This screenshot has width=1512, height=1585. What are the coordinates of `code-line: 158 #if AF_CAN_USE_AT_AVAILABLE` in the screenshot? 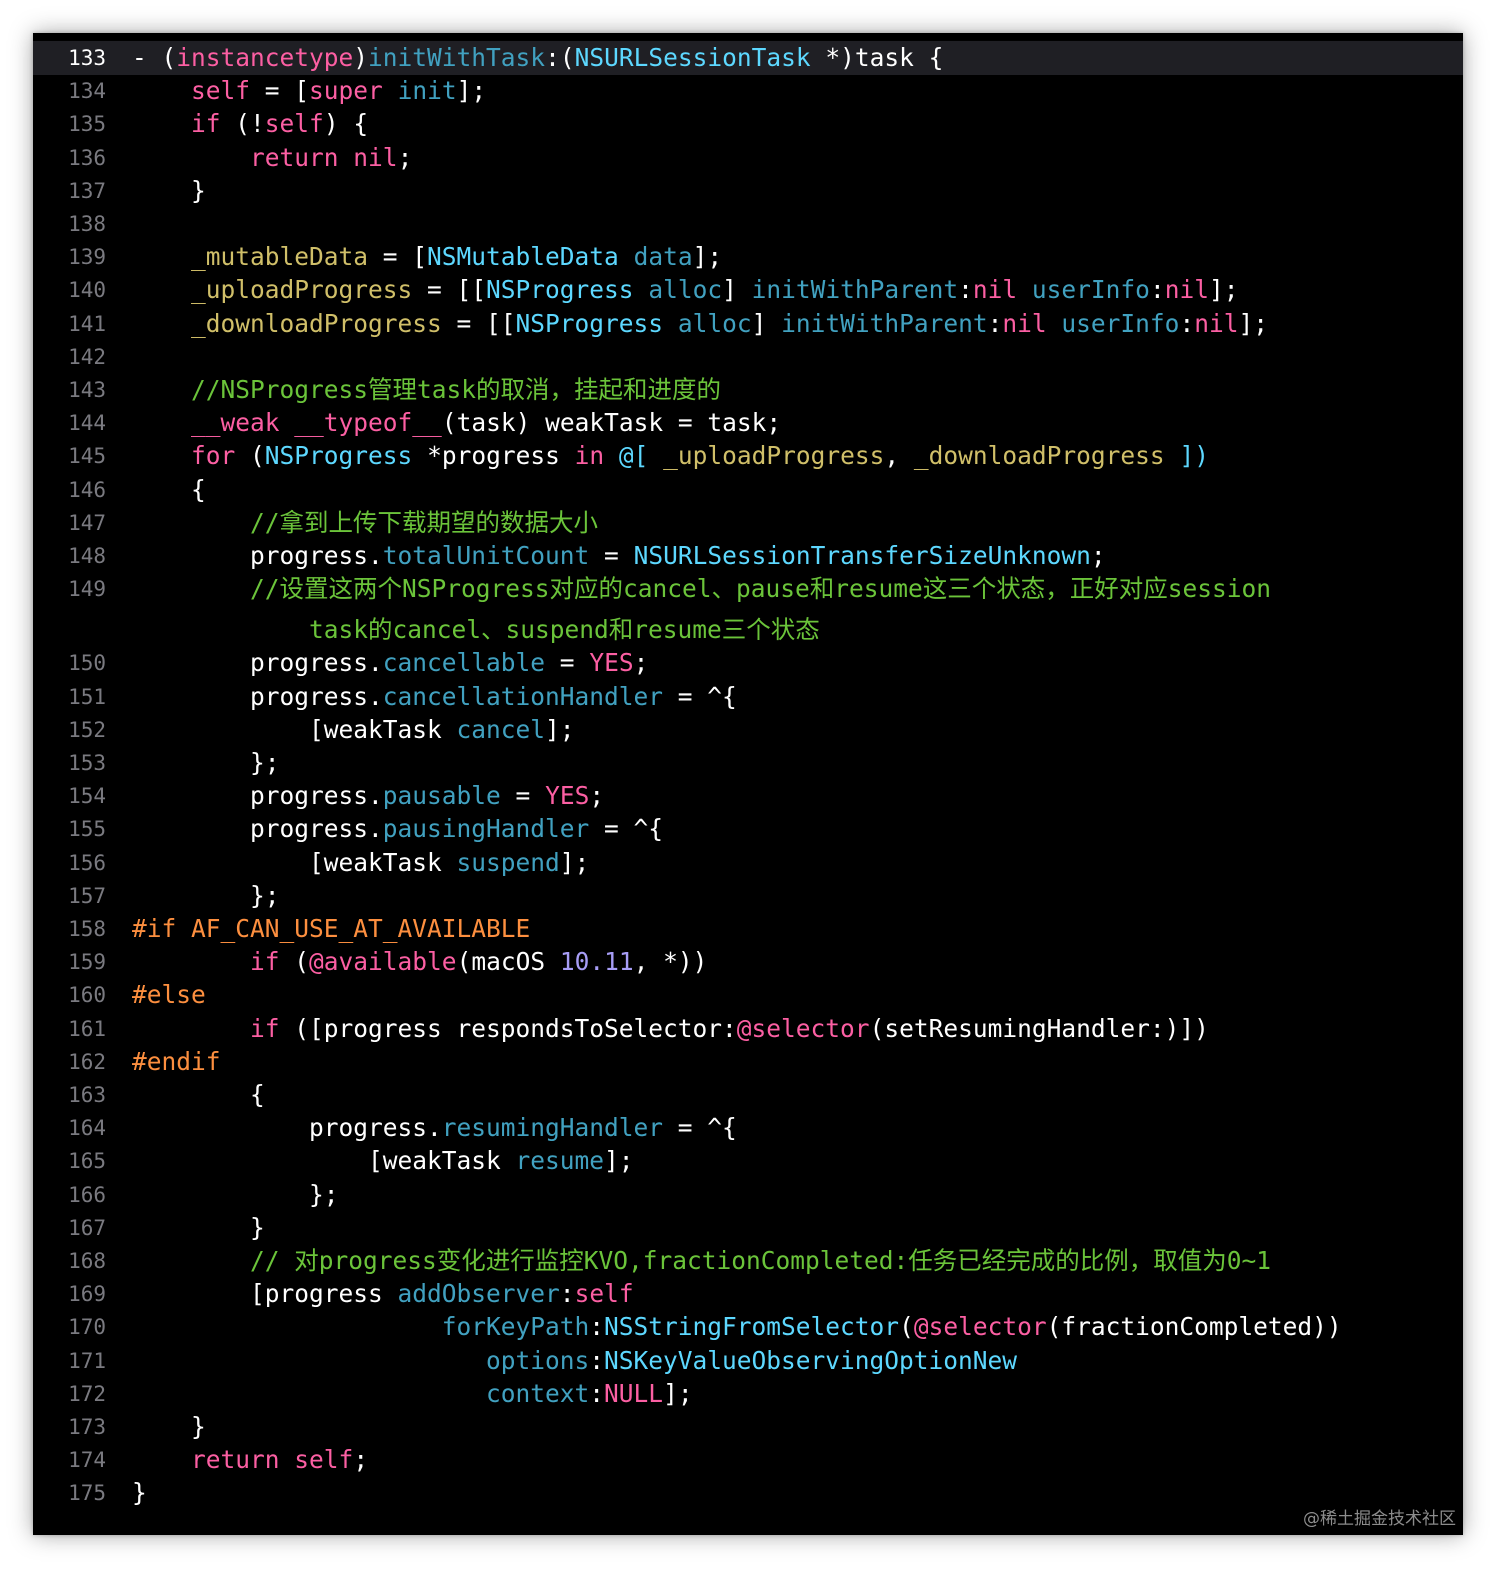 It's located at (748, 929).